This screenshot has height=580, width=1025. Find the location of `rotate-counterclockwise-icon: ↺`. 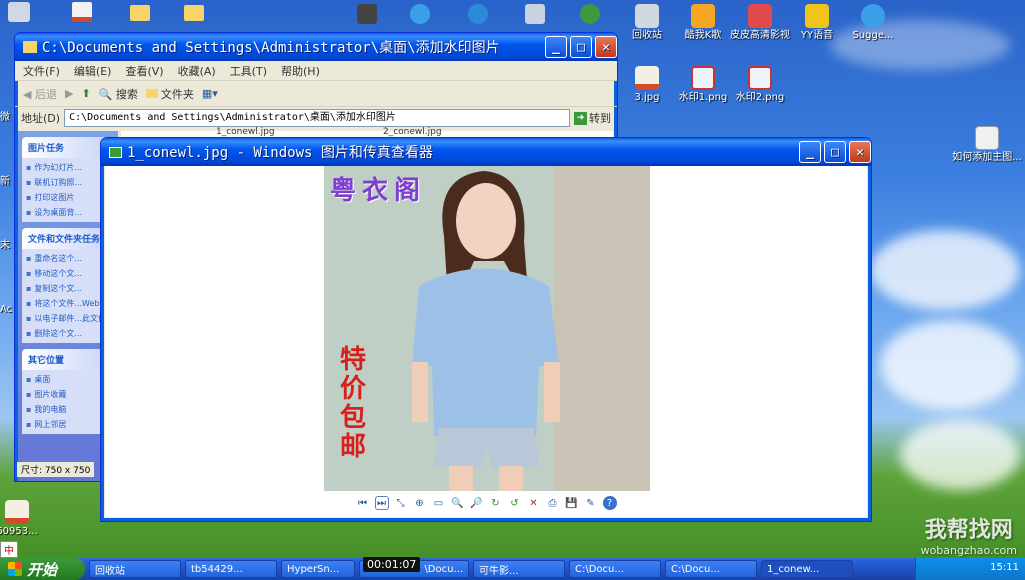

rotate-counterclockwise-icon: ↺ is located at coordinates (515, 503).